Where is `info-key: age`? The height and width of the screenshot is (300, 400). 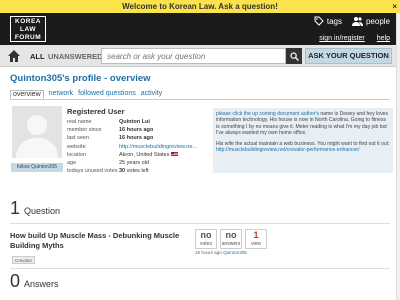 info-key: age is located at coordinates (72, 163).